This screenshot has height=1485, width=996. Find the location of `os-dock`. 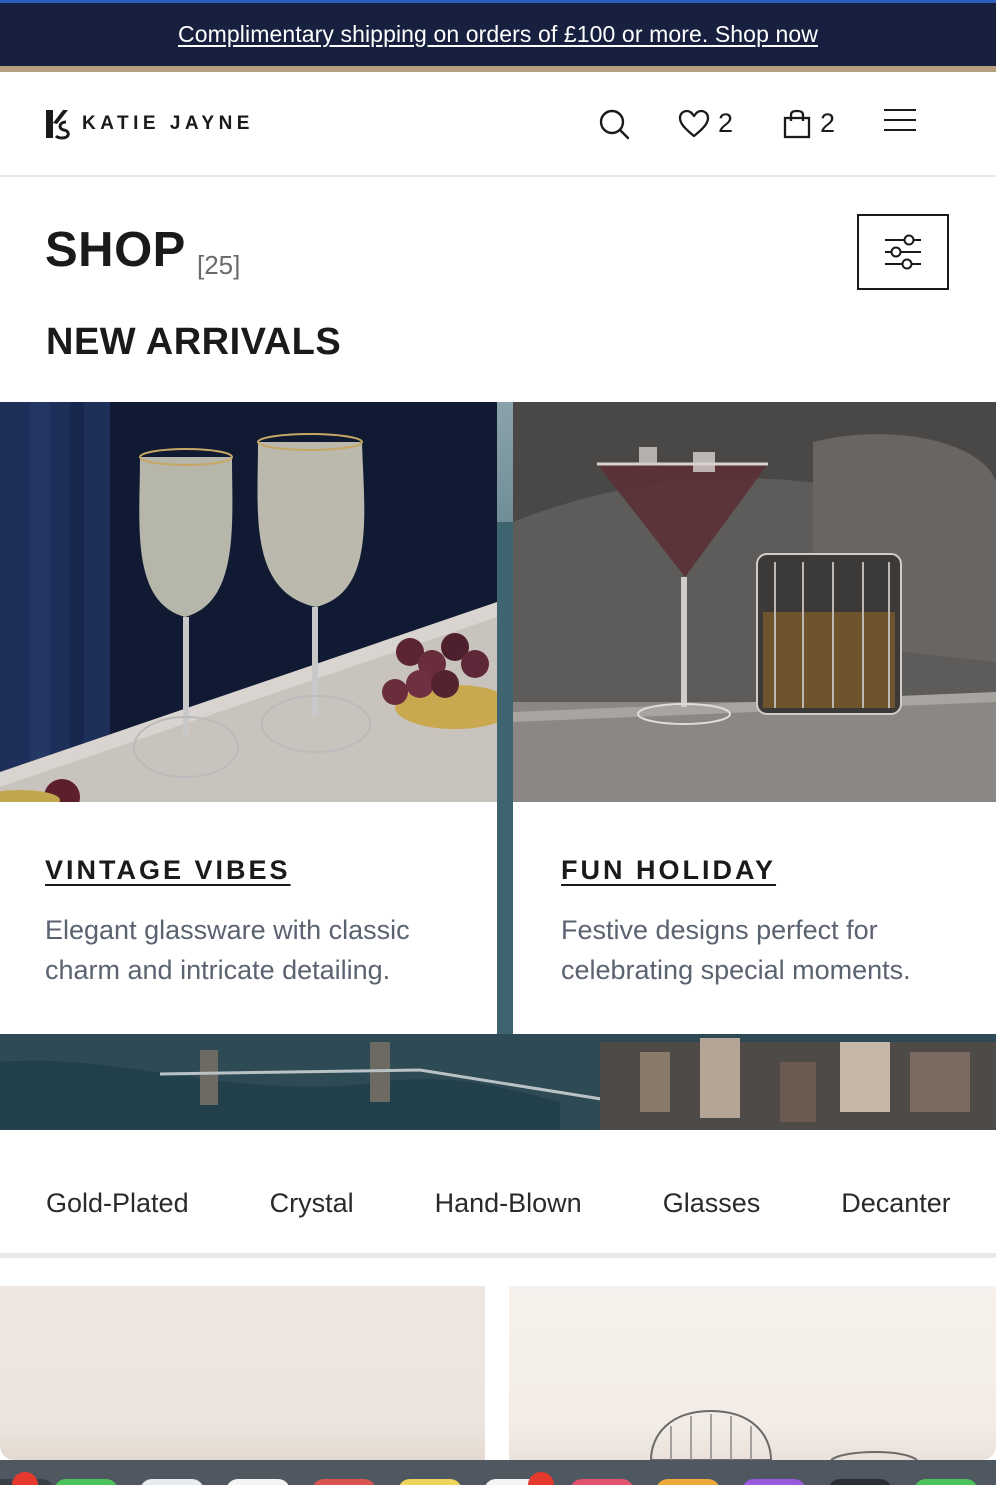

os-dock is located at coordinates (498, 1472).